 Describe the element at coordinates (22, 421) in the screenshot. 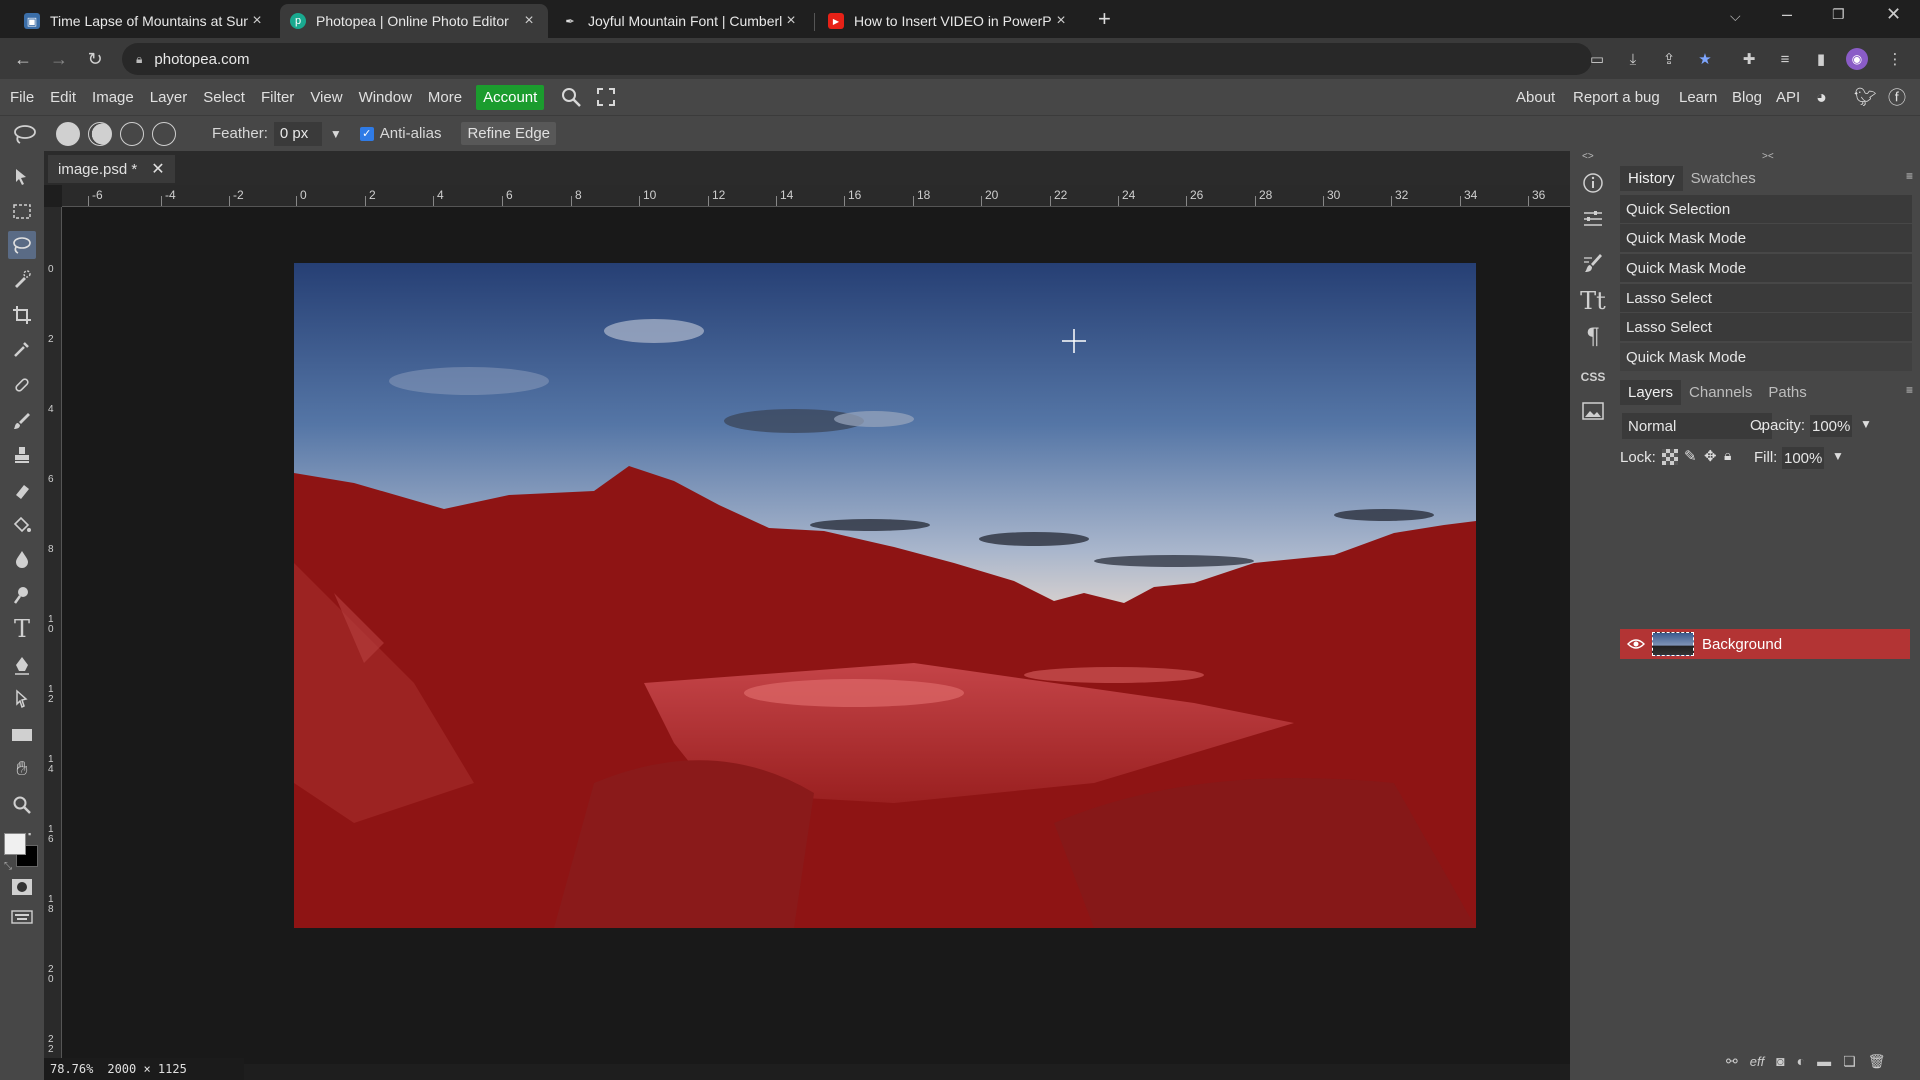

I see `brush-tool-icon` at that location.